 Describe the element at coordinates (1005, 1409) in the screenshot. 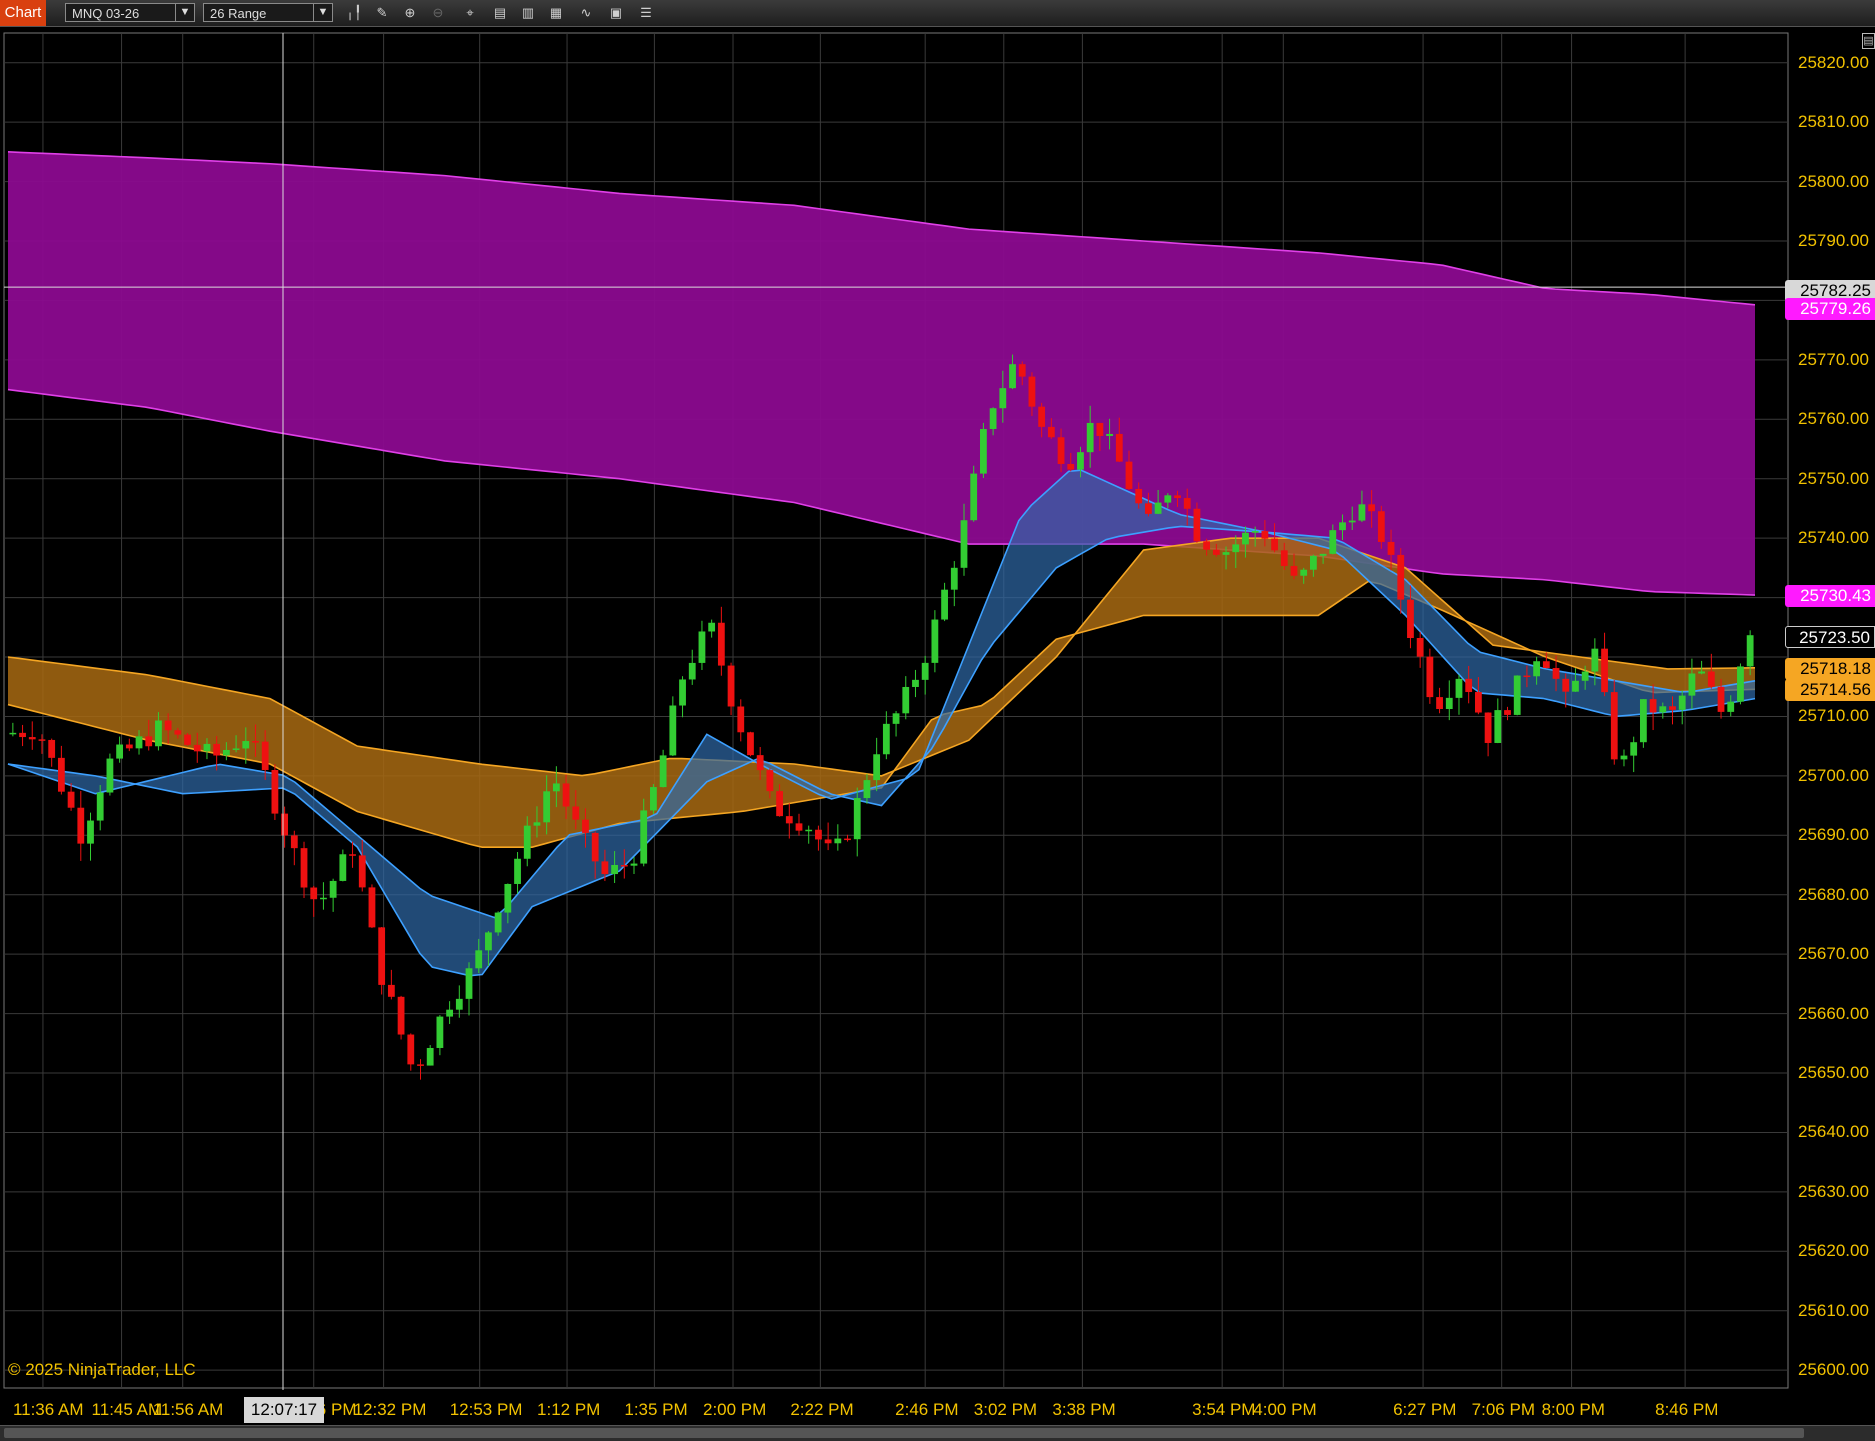

I see `time-axis-label: 3:02 PM` at that location.